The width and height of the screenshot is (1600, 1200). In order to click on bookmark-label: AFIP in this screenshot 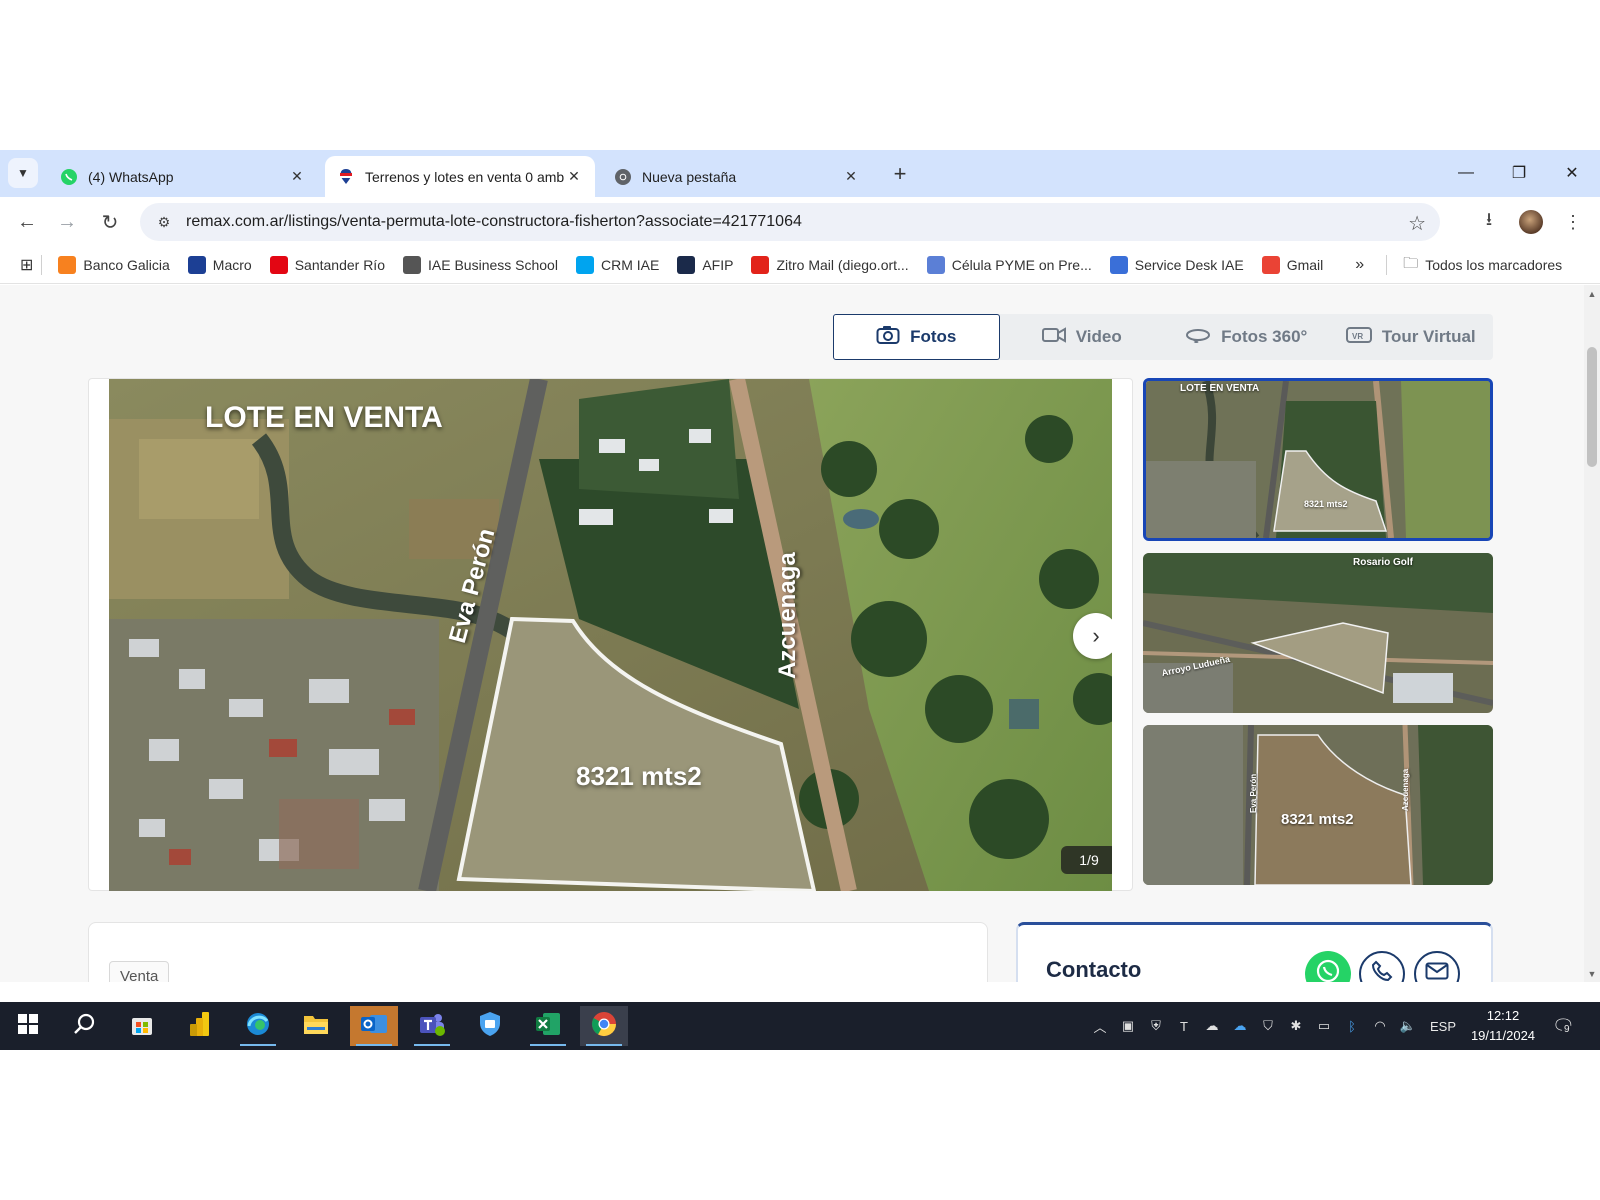, I will do `click(718, 265)`.